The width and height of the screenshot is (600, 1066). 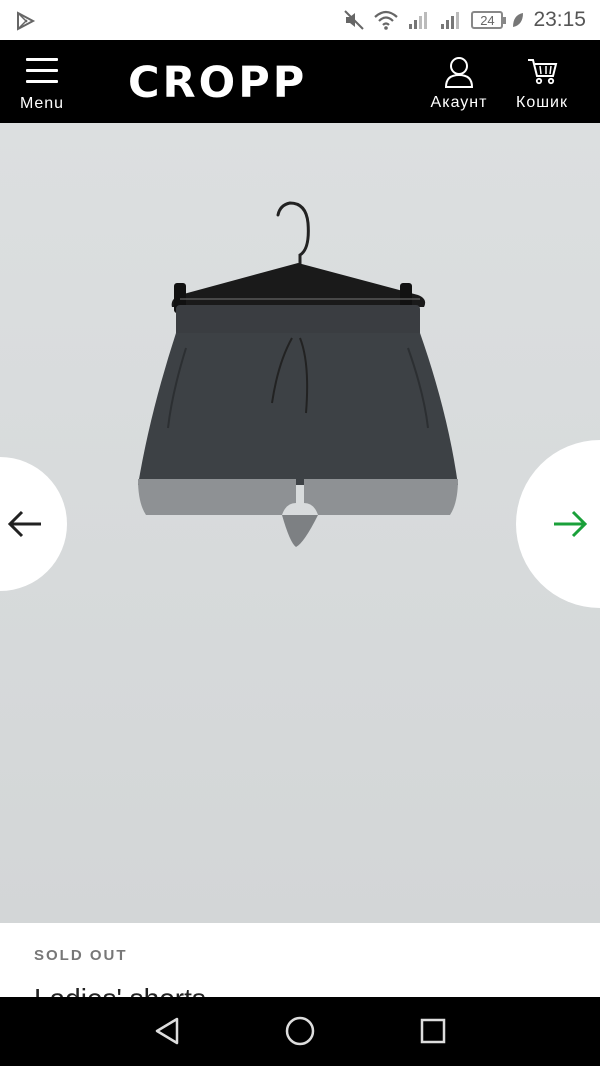 I want to click on cart-button: Кошик, so click(x=542, y=86).